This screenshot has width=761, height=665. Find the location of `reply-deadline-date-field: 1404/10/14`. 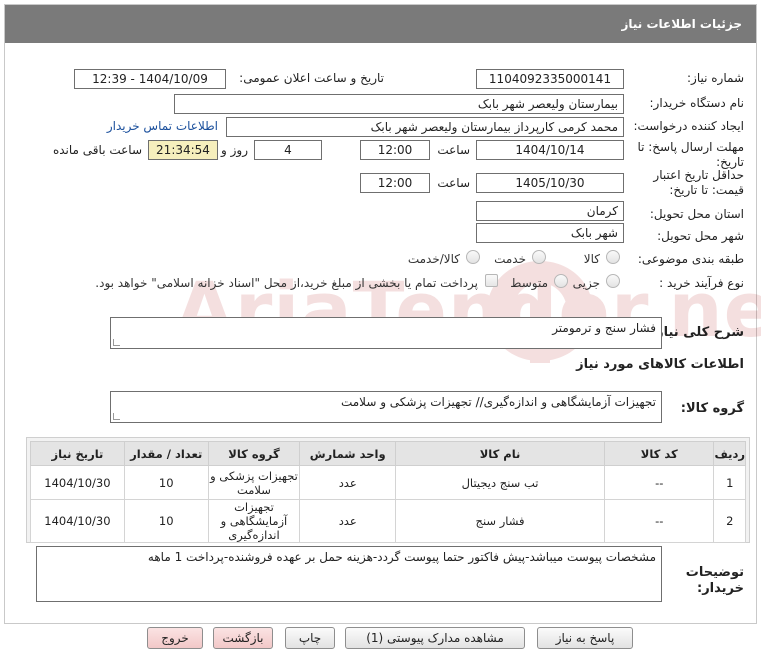

reply-deadline-date-field: 1404/10/14 is located at coordinates (550, 150).